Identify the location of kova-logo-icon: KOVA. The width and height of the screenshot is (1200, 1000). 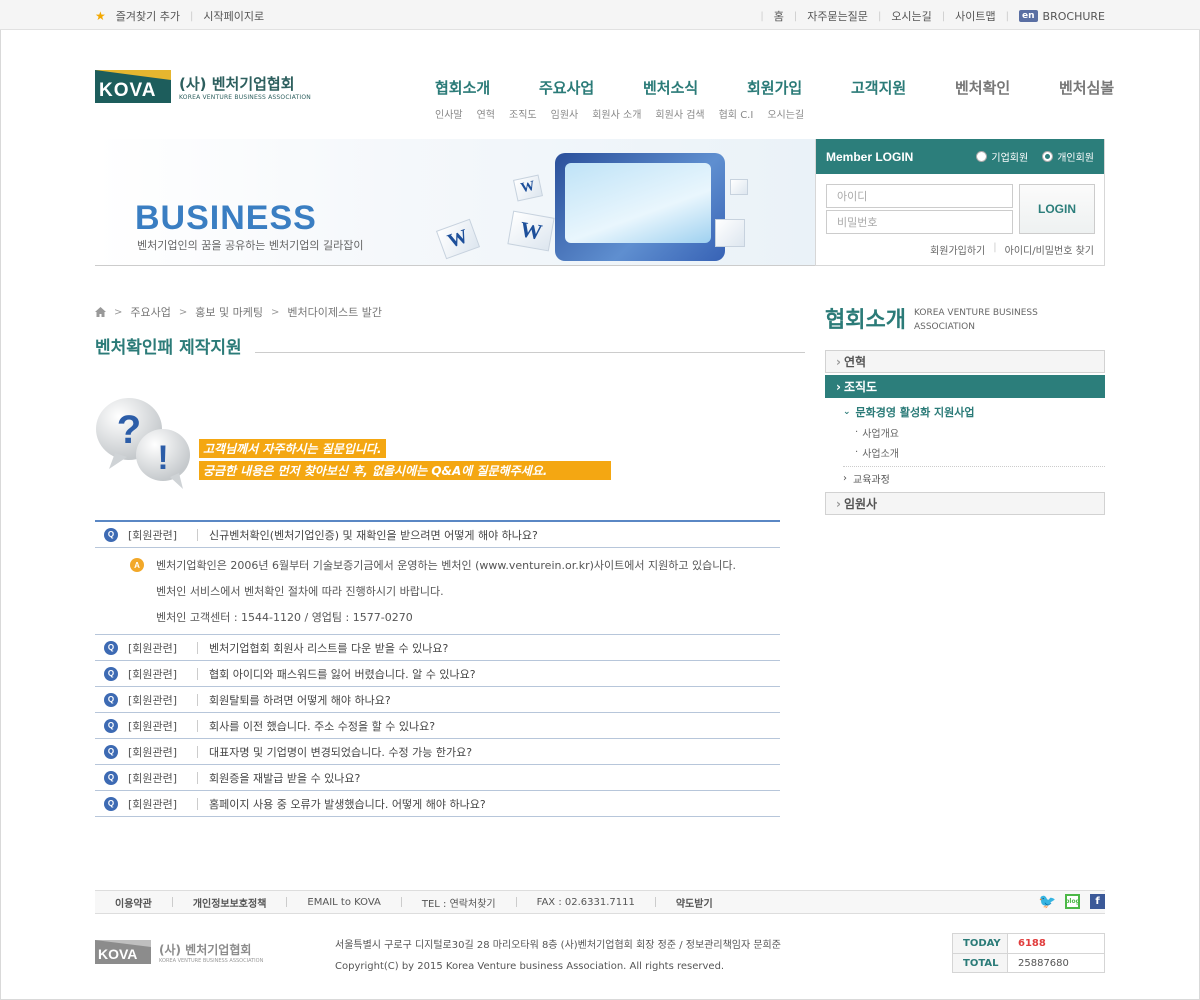
(133, 86).